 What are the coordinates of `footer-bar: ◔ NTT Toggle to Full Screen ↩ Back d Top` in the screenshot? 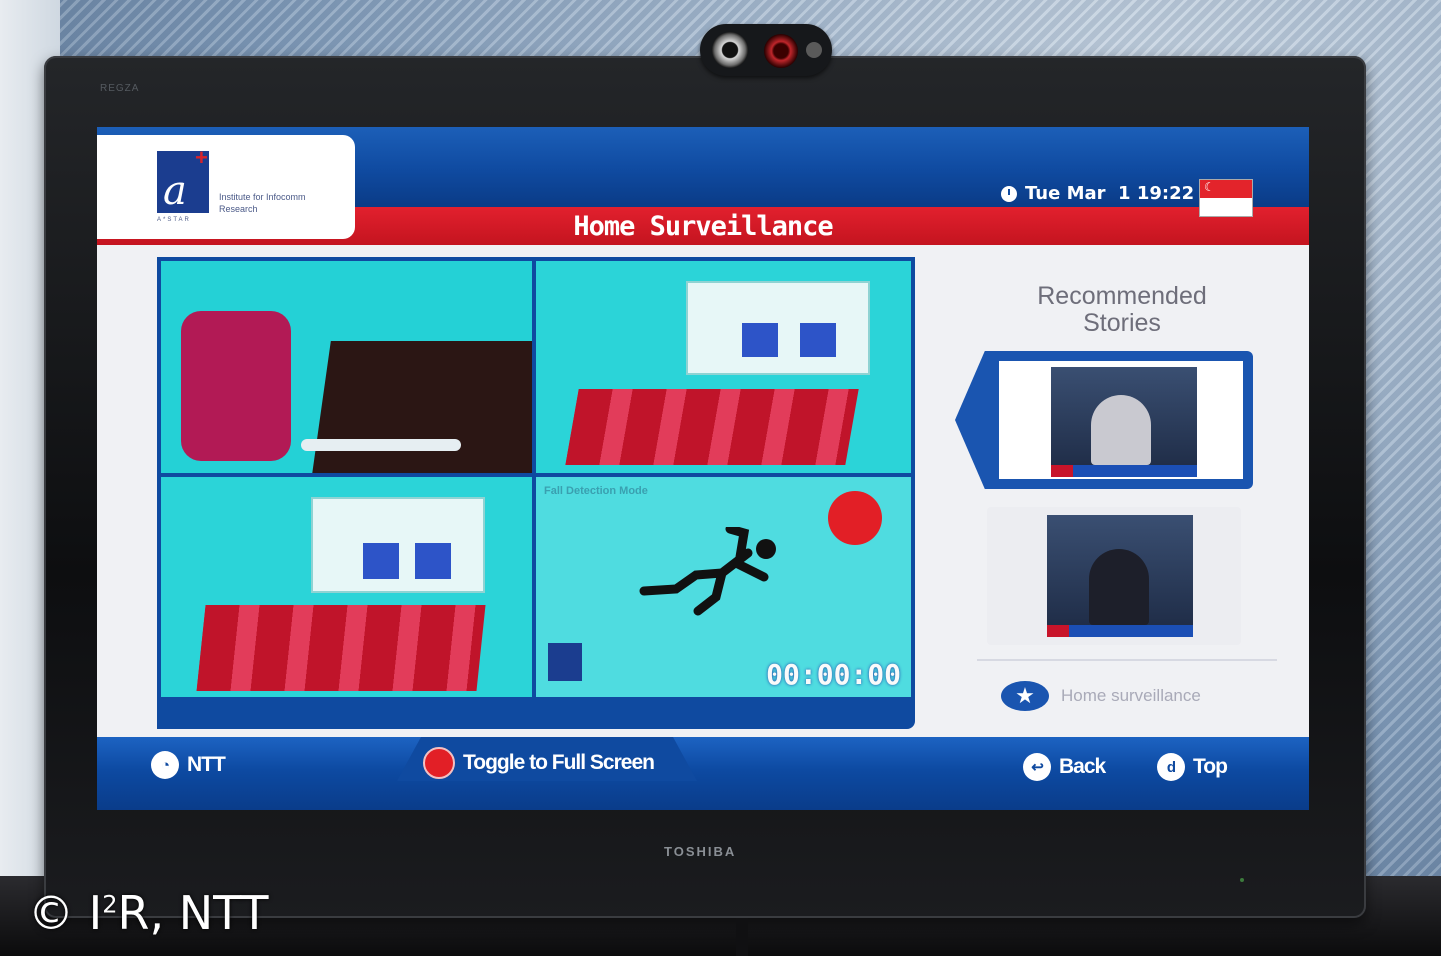 It's located at (703, 773).